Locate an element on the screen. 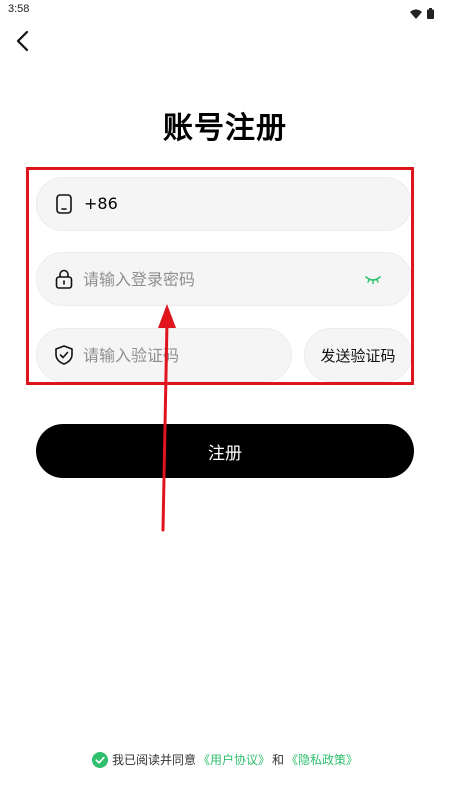  agreement: 我已阅读并同意 《用户协议》 和 《隐私政策》 is located at coordinates (225, 759).